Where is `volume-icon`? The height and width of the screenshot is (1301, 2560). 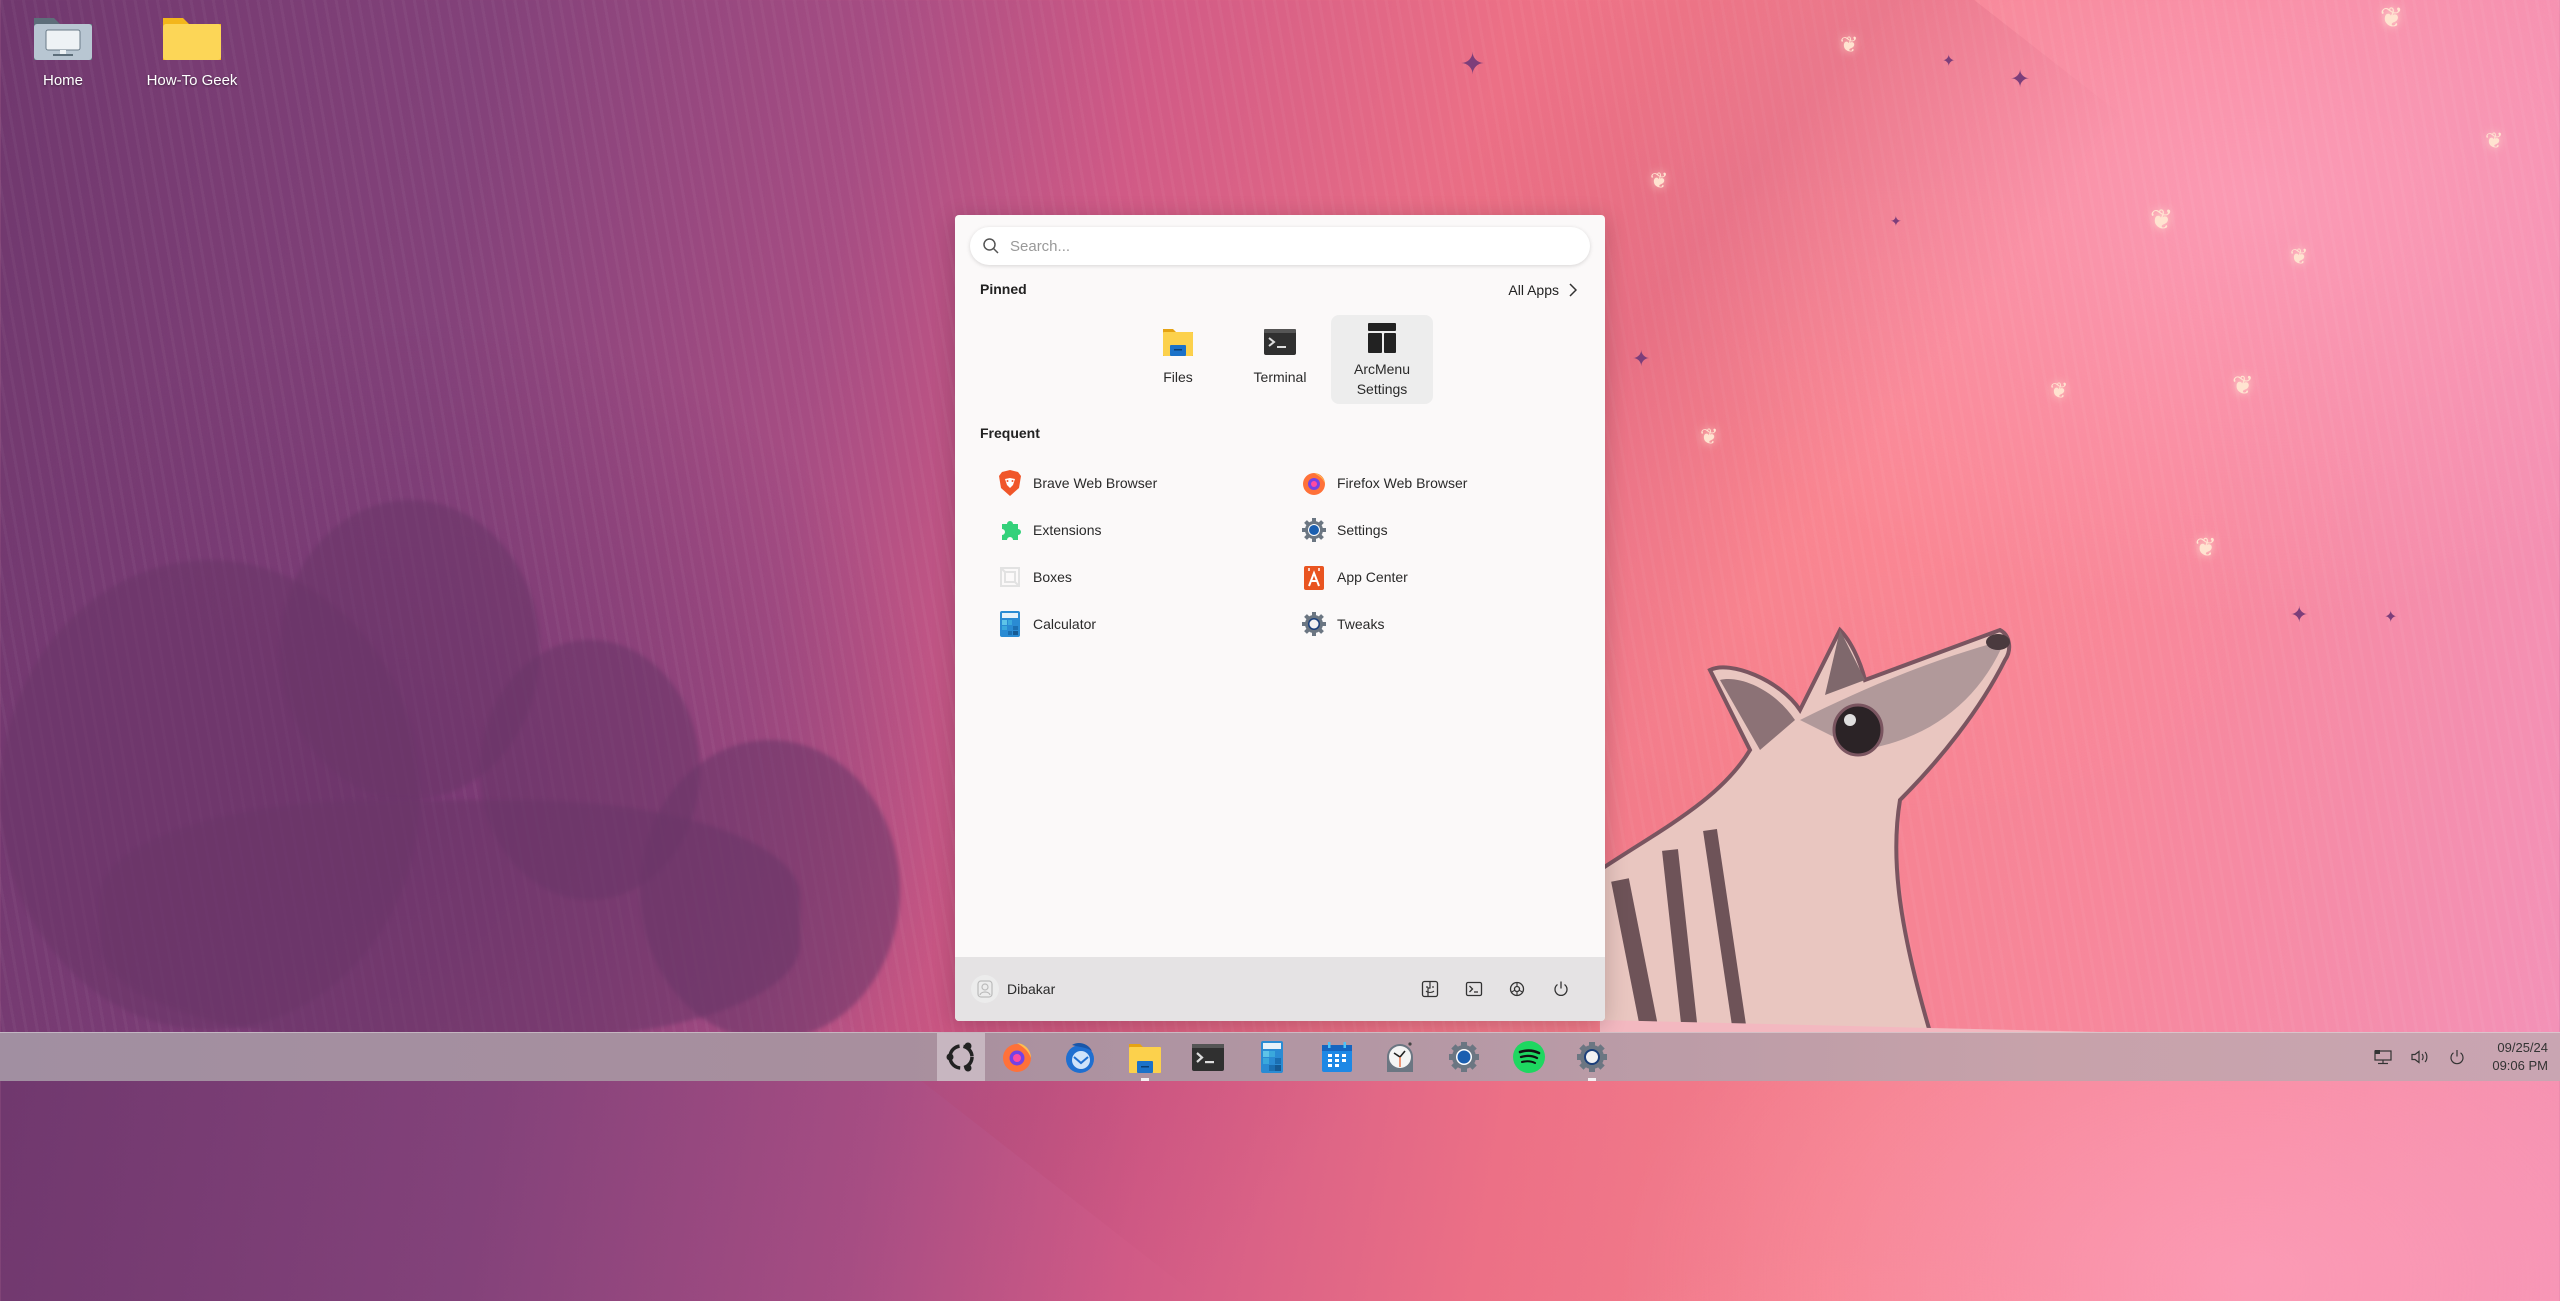
volume-icon is located at coordinates (2419, 1057).